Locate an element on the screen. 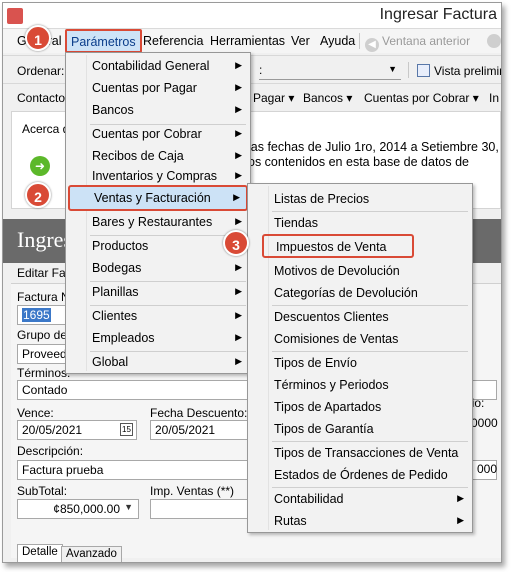  menu-item-label: Ventas y Facturación is located at coordinates (152, 198).